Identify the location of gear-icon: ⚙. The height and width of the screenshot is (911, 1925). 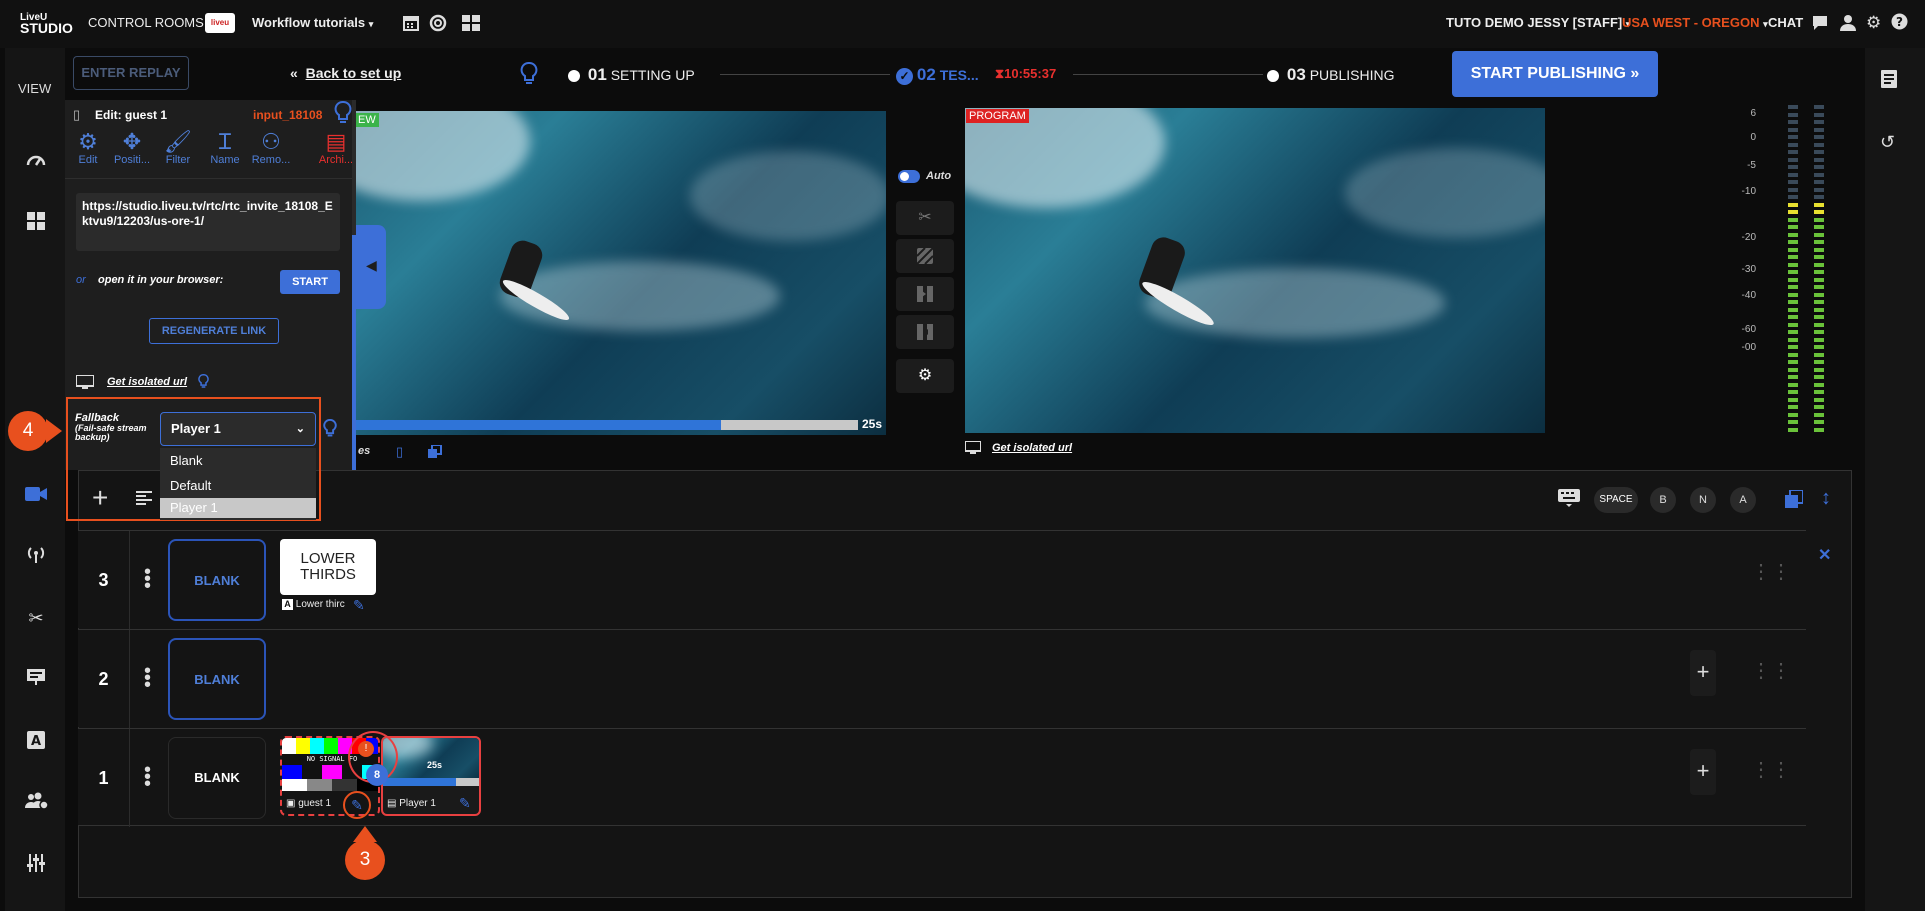
(1873, 22).